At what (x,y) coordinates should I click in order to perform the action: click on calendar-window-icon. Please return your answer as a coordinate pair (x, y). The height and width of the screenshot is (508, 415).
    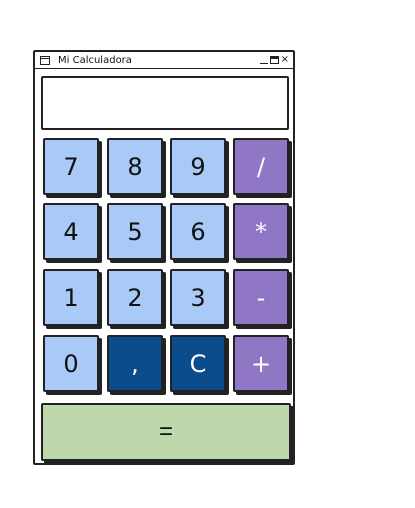
    Looking at the image, I should click on (45, 60).